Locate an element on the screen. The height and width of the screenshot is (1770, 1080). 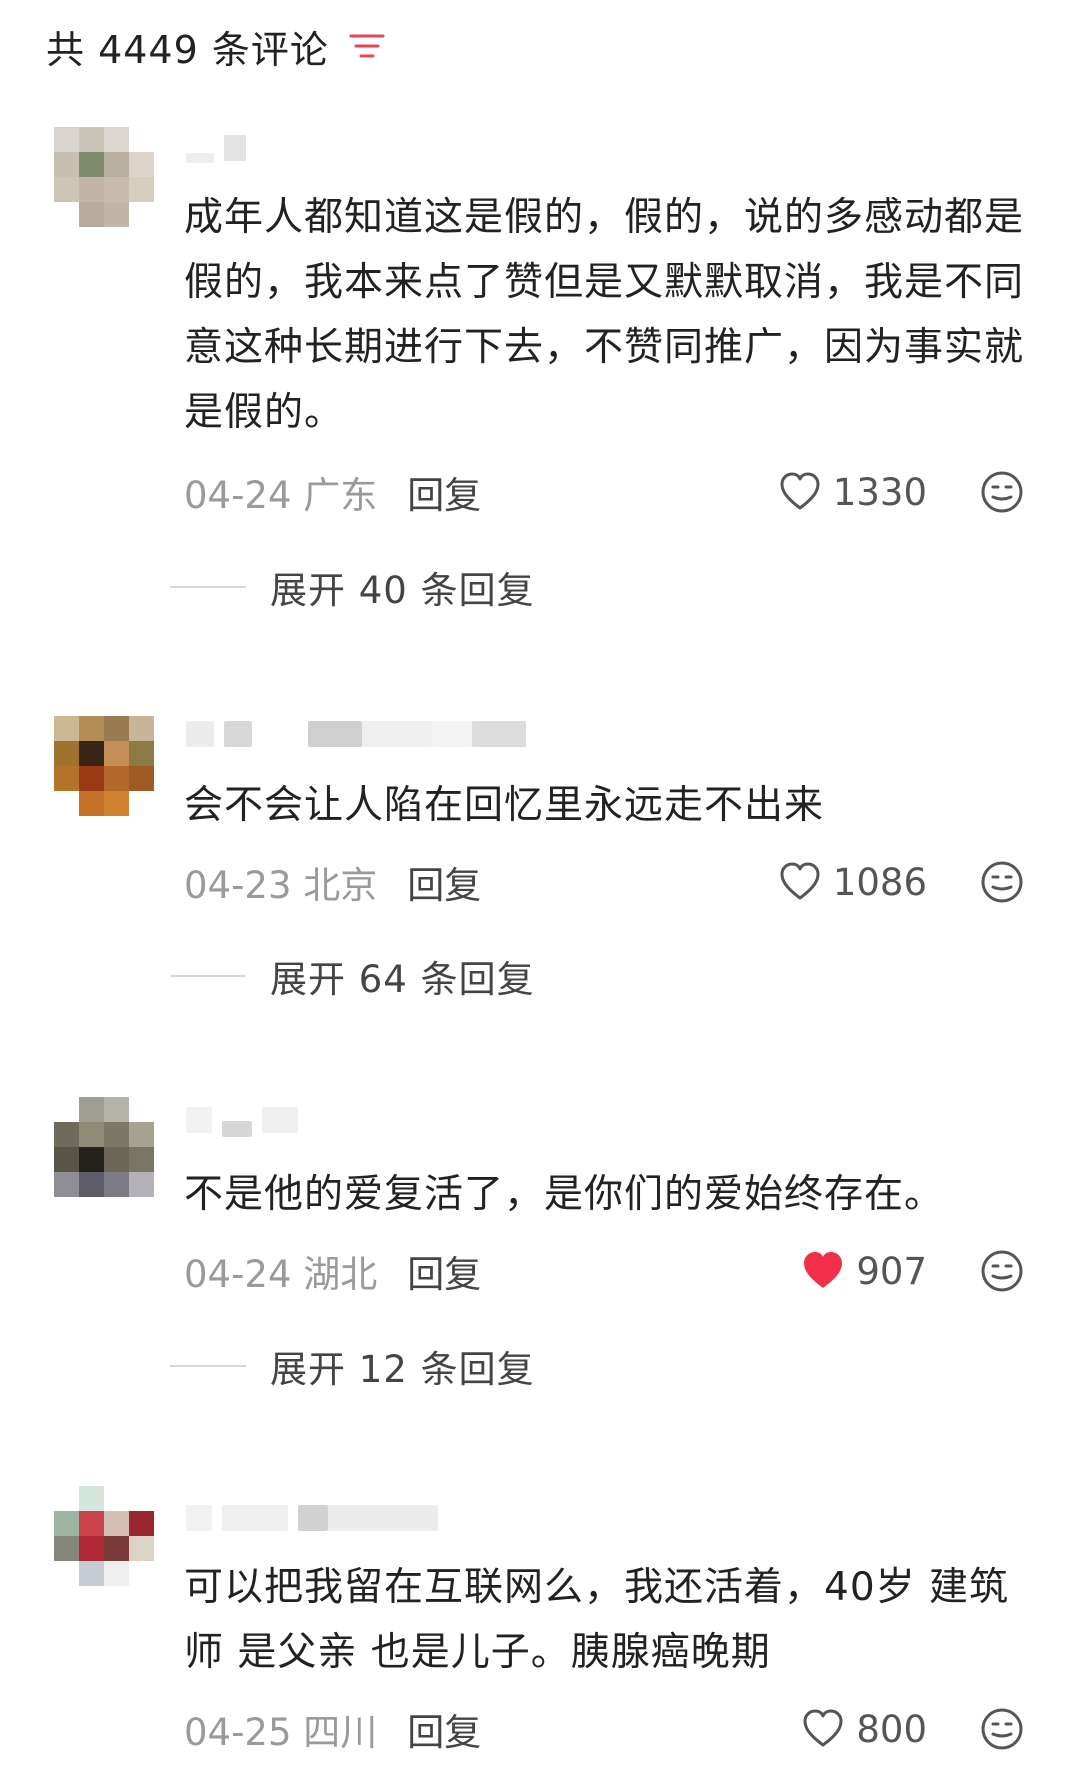
comments-header: 共 4449 条评论 is located at coordinates (215, 46).